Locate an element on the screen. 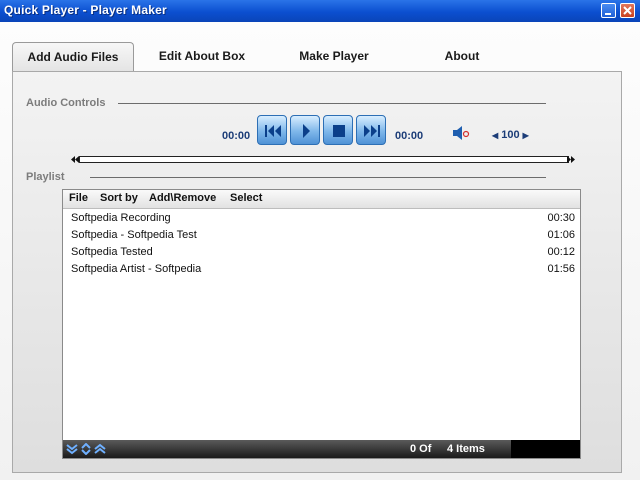 This screenshot has height=480, width=640. minimize-button is located at coordinates (608, 10).